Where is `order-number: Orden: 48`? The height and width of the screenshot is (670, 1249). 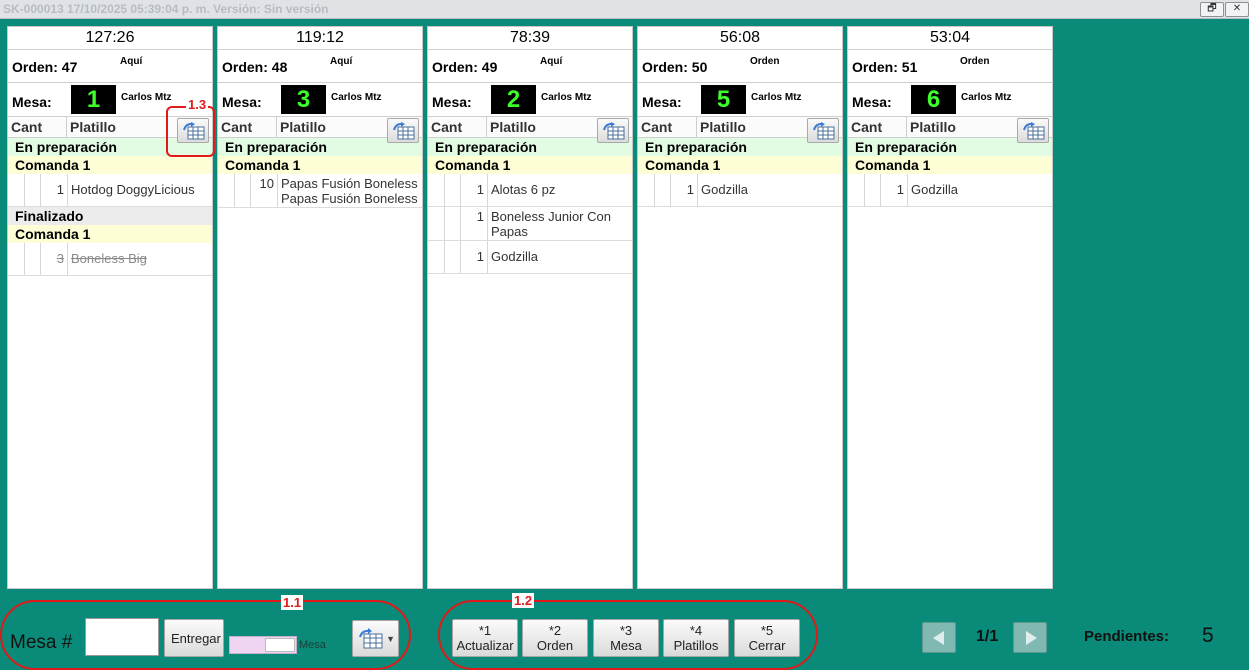
order-number: Orden: 48 is located at coordinates (255, 67).